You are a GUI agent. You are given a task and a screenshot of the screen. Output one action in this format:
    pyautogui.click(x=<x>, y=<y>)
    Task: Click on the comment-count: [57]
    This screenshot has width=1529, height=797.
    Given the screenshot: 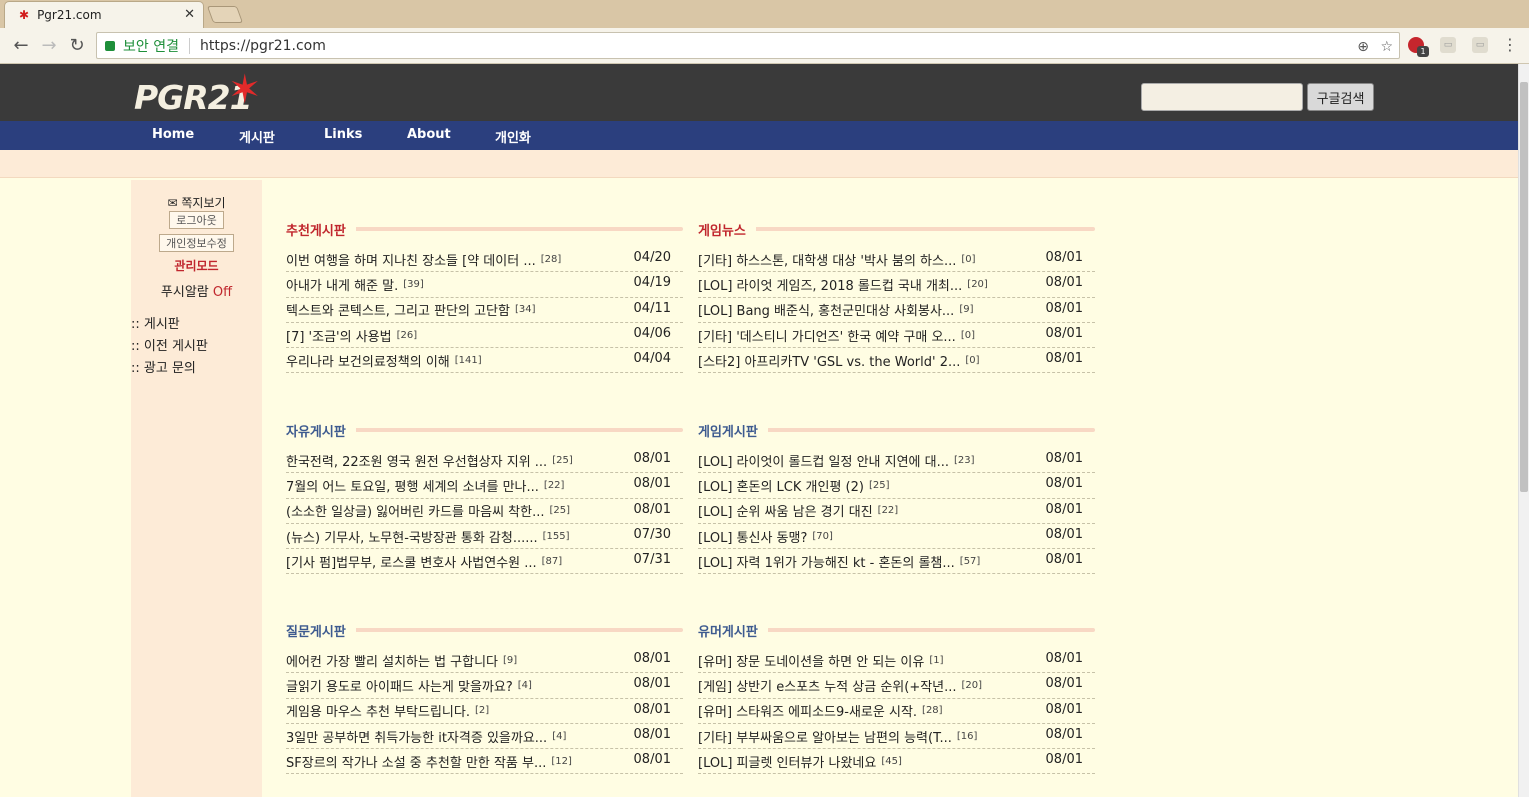 What is the action you would take?
    pyautogui.click(x=970, y=561)
    